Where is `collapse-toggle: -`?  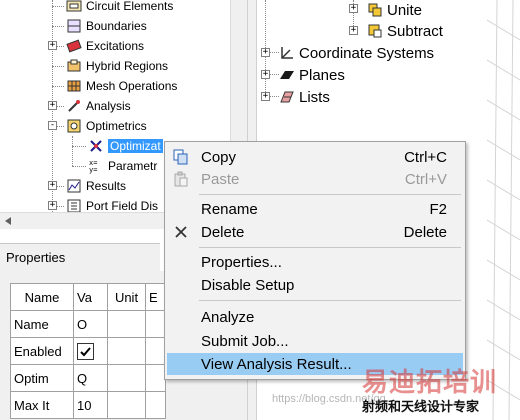 collapse-toggle: - is located at coordinates (52, 125).